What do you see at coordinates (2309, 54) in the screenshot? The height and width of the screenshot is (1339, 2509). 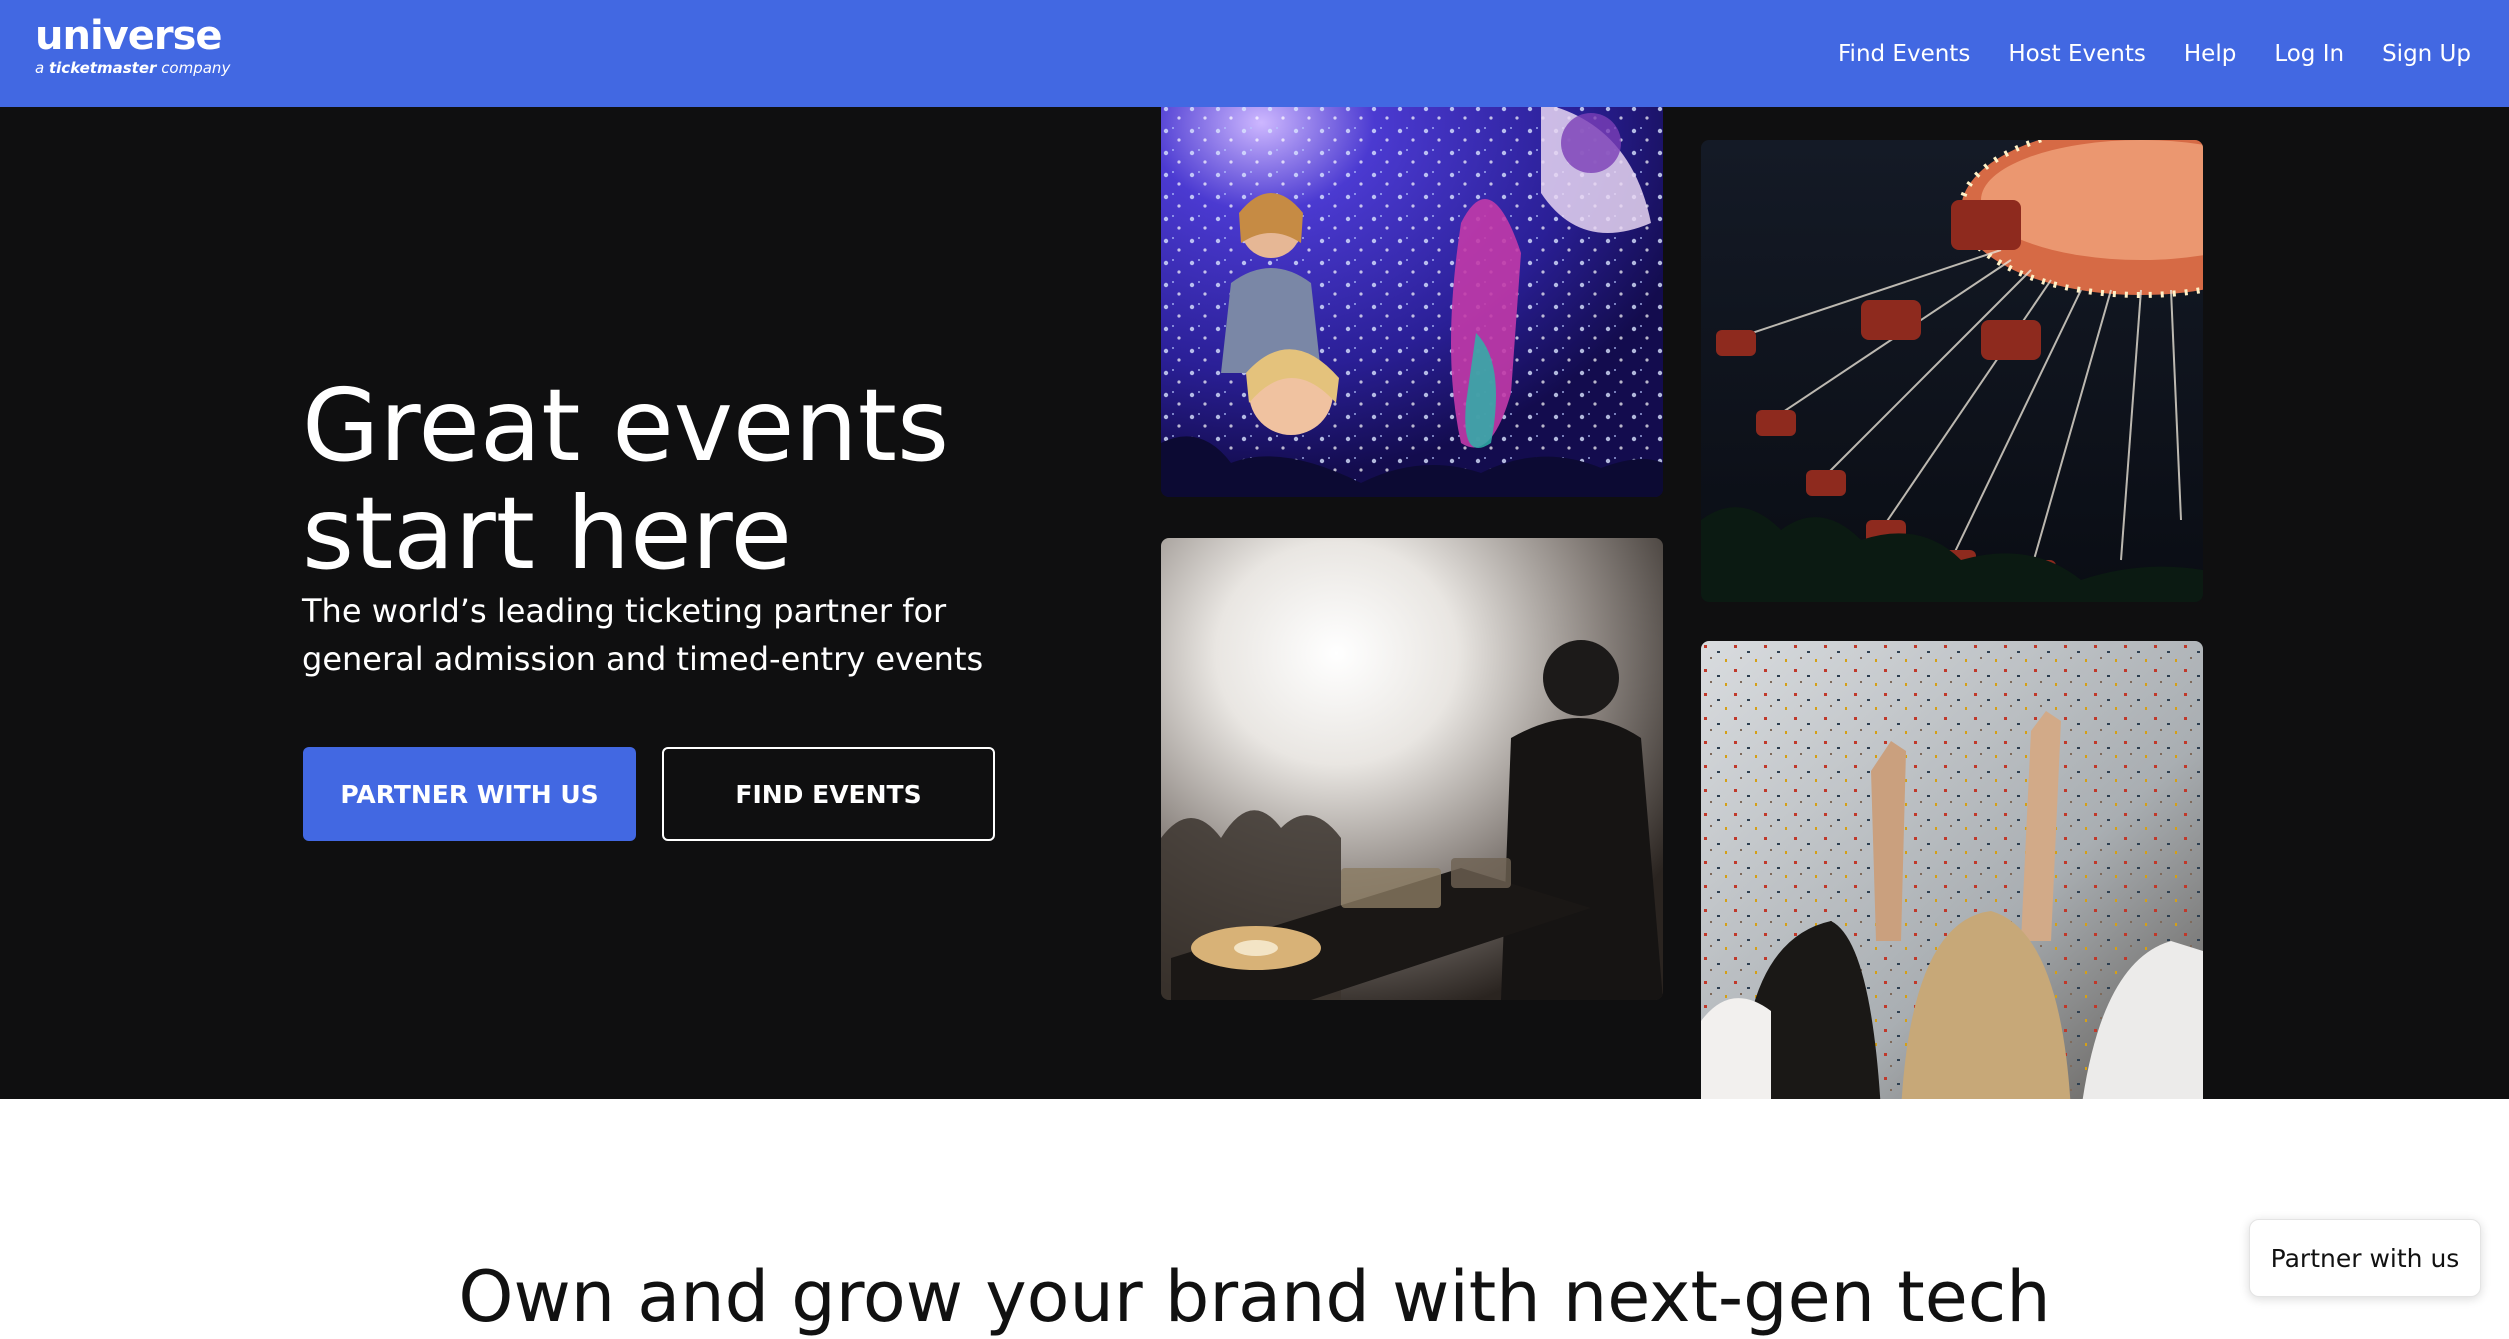 I see `nav-log-in: Log In` at bounding box center [2309, 54].